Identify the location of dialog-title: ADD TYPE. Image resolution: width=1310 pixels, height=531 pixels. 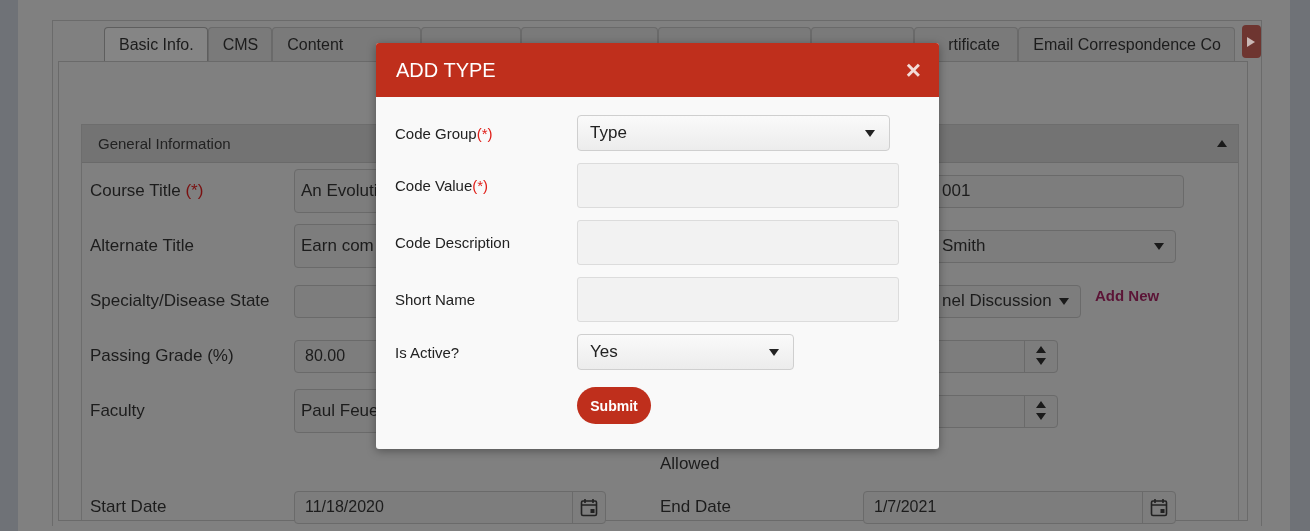
(446, 70).